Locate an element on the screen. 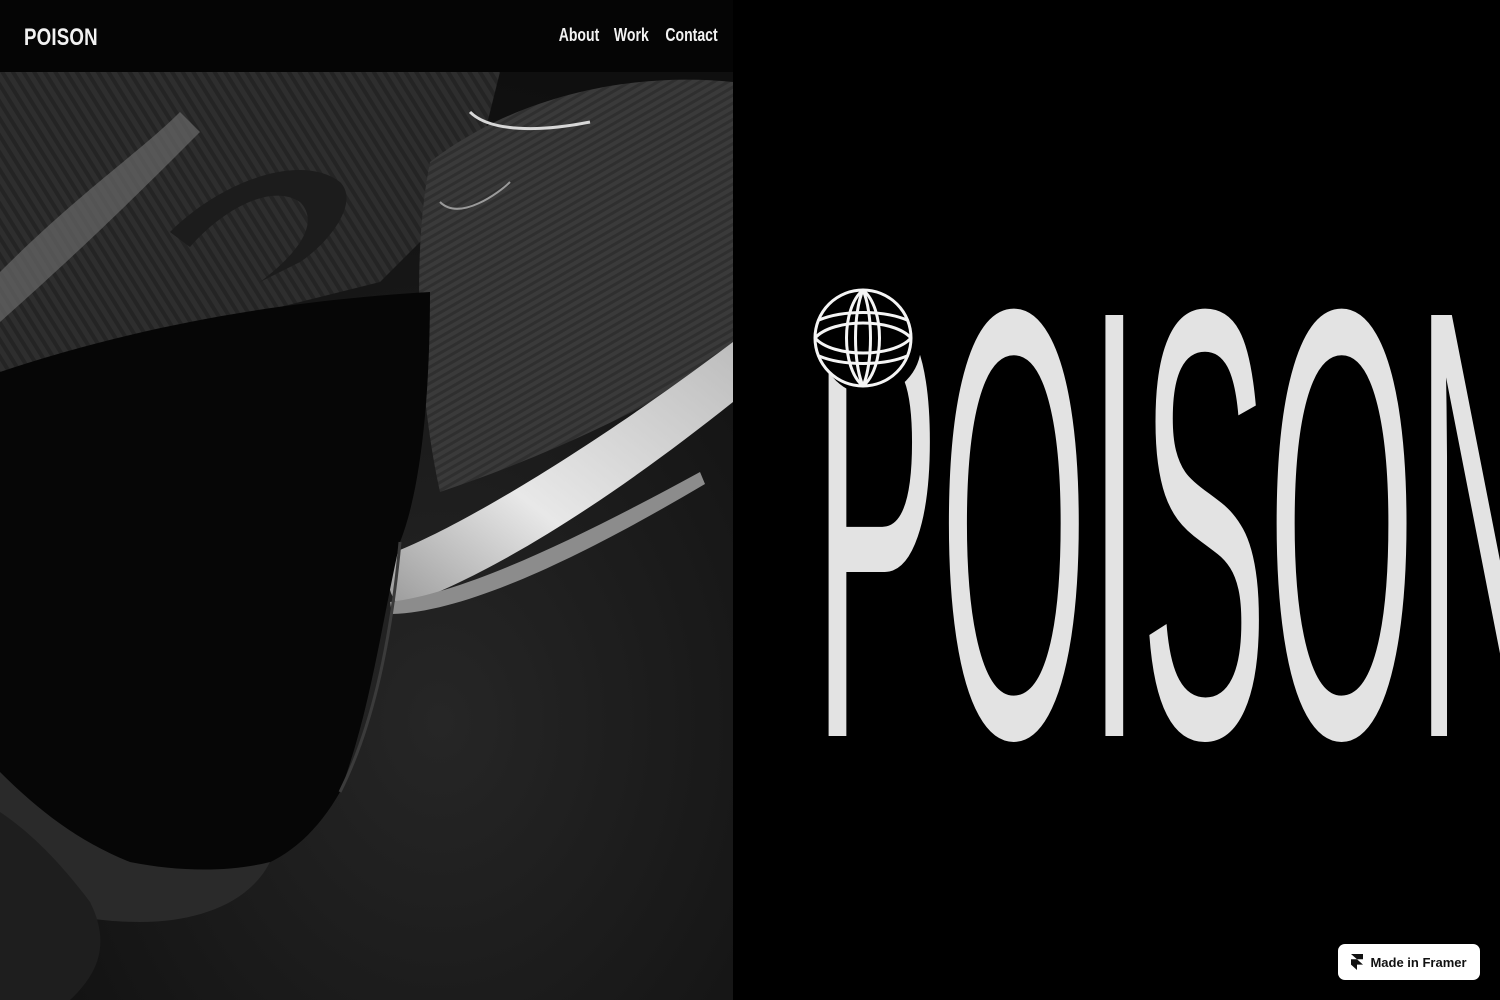 This screenshot has width=1500, height=1000. site-logo: POISON is located at coordinates (61, 38).